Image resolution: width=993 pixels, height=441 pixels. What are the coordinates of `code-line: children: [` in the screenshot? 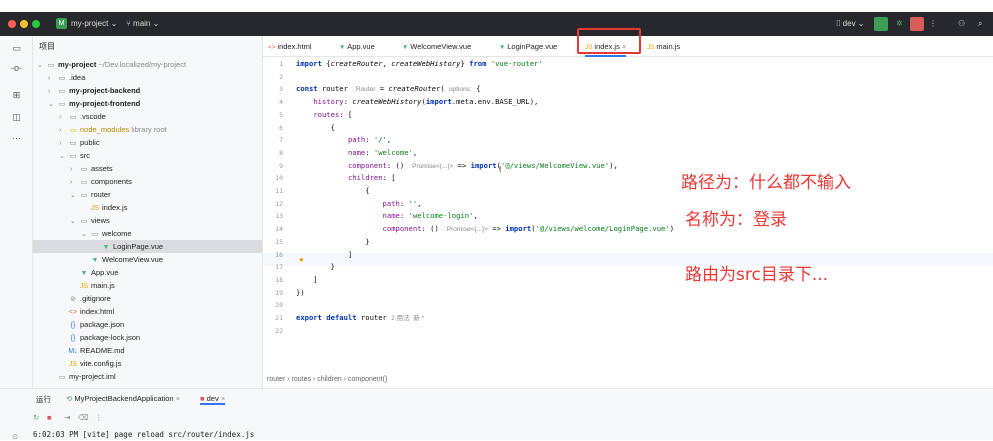 It's located at (346, 178).